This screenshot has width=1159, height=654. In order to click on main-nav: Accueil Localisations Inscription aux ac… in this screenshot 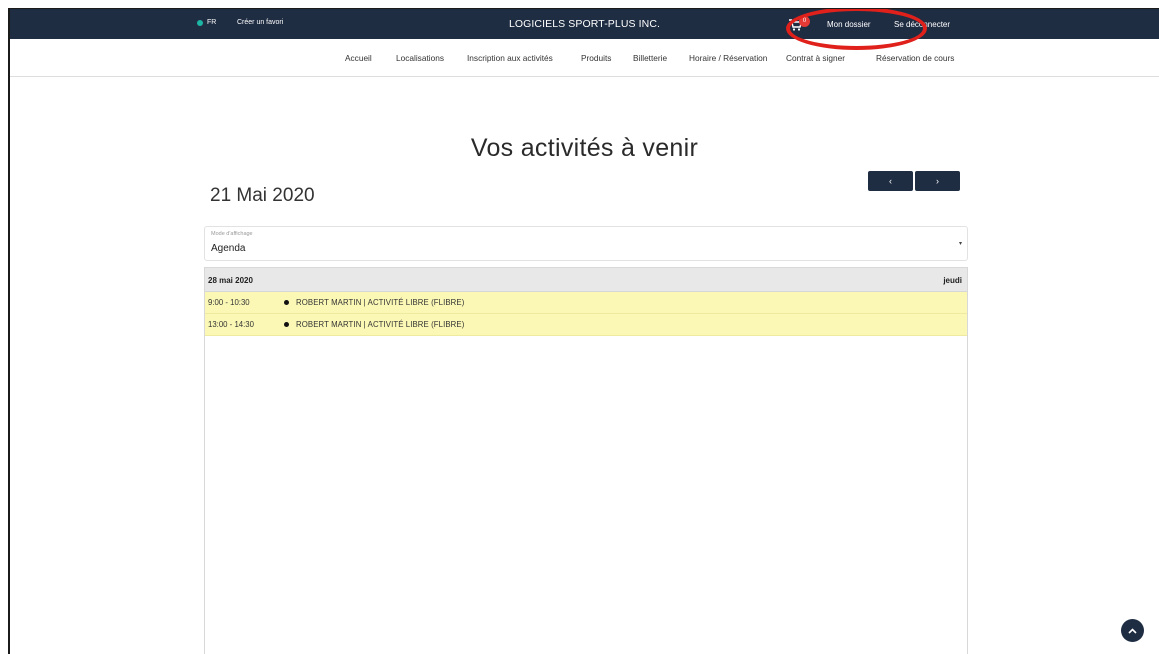, I will do `click(584, 58)`.